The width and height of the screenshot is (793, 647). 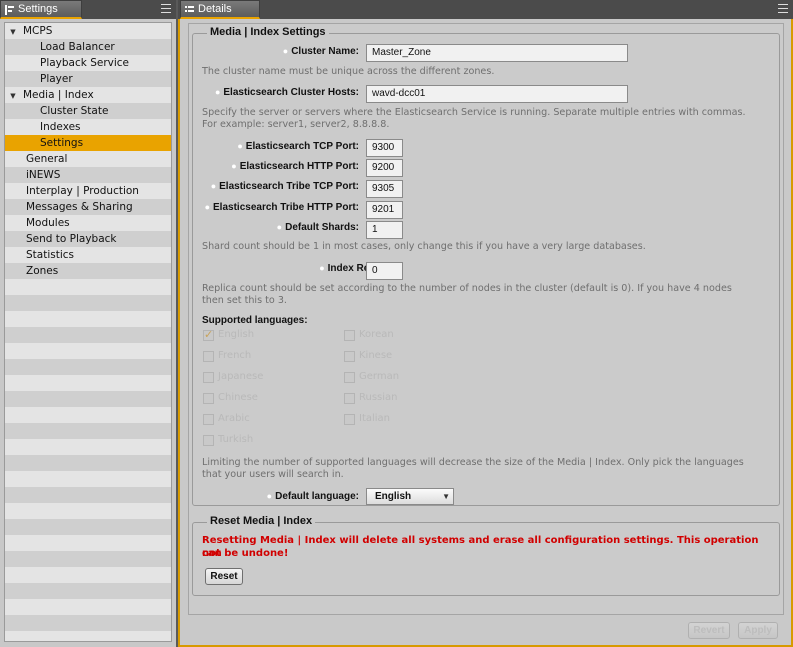 I want to click on cluster-name-input: Master_Zone, so click(x=497, y=53).